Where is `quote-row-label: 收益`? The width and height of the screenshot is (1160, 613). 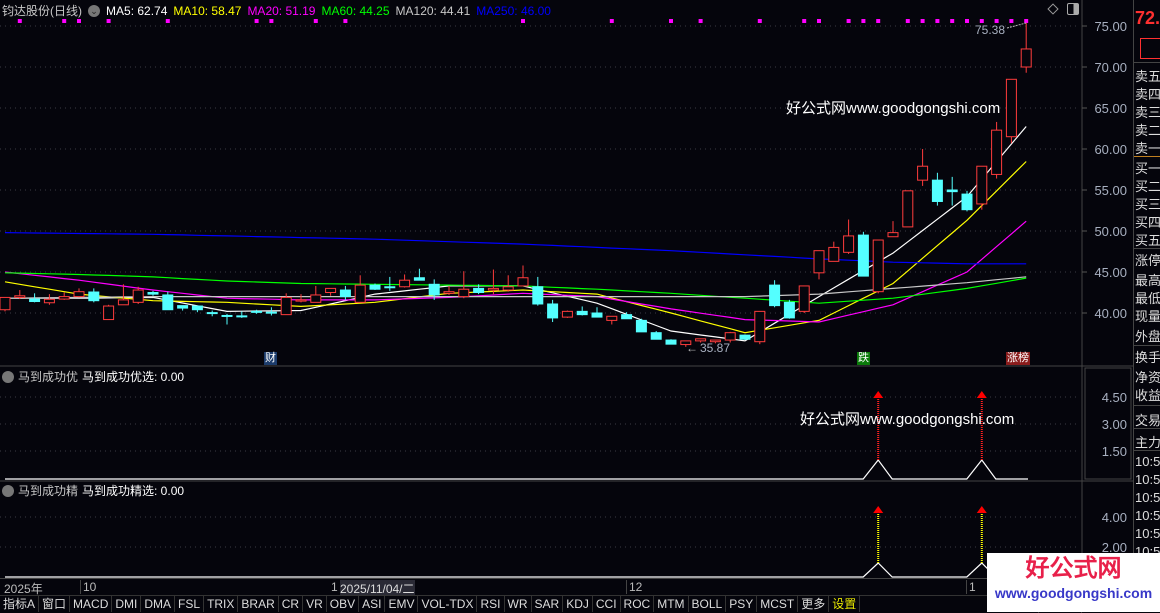
quote-row-label: 收益 is located at coordinates (1147, 395).